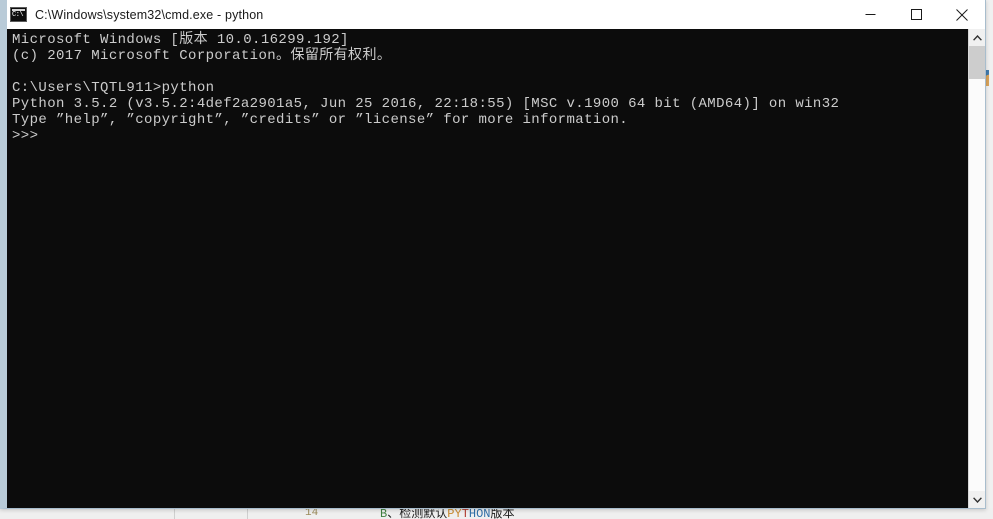 This screenshot has width=993, height=519. I want to click on backdrop-editor-strip: 14 B、检测默认PYTHON版本, so click(496, 513).